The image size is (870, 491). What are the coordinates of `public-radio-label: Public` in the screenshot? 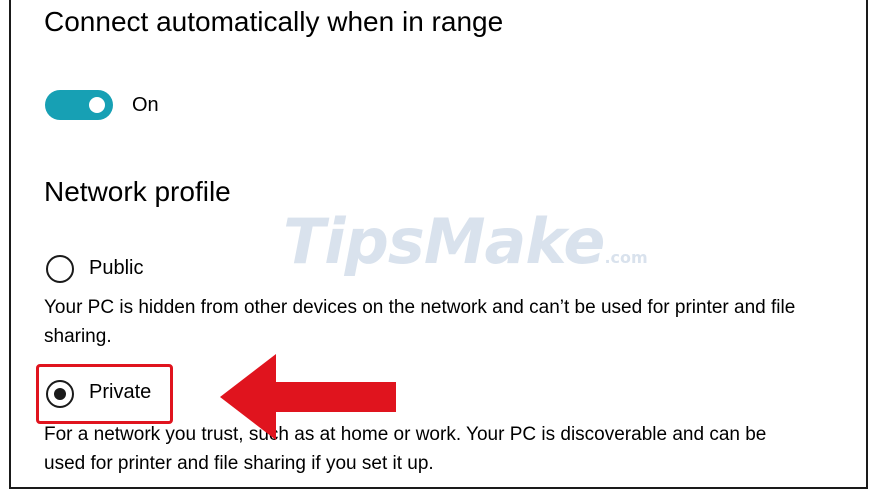 It's located at (116, 268).